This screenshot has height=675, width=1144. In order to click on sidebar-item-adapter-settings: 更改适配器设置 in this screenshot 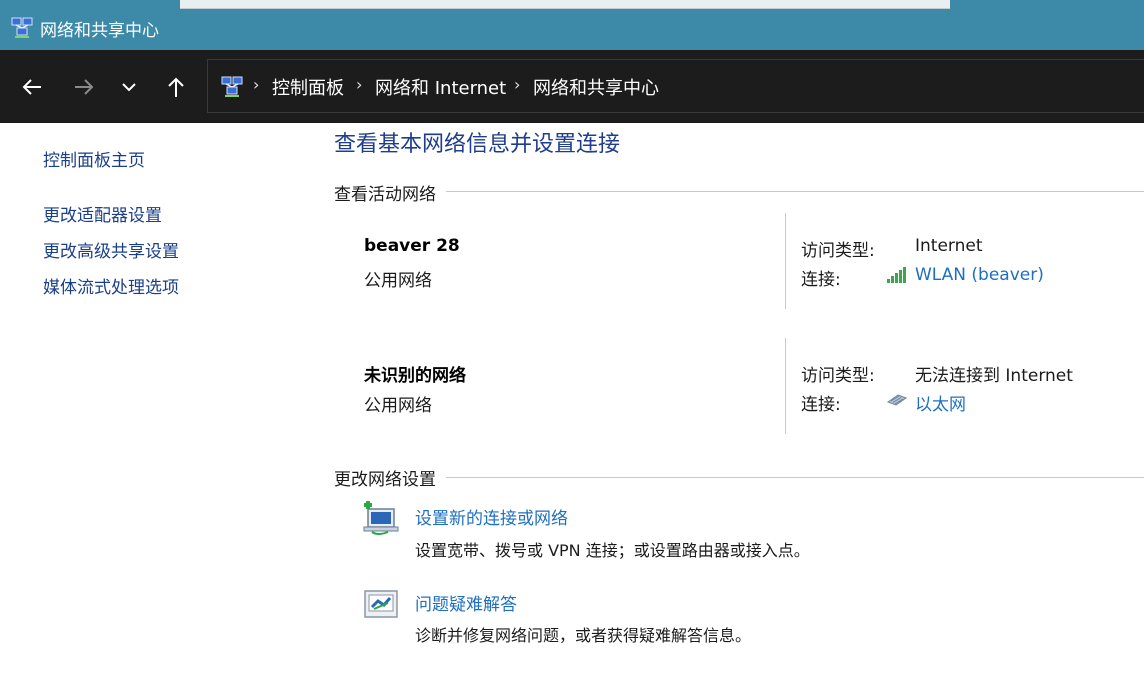, I will do `click(102, 213)`.